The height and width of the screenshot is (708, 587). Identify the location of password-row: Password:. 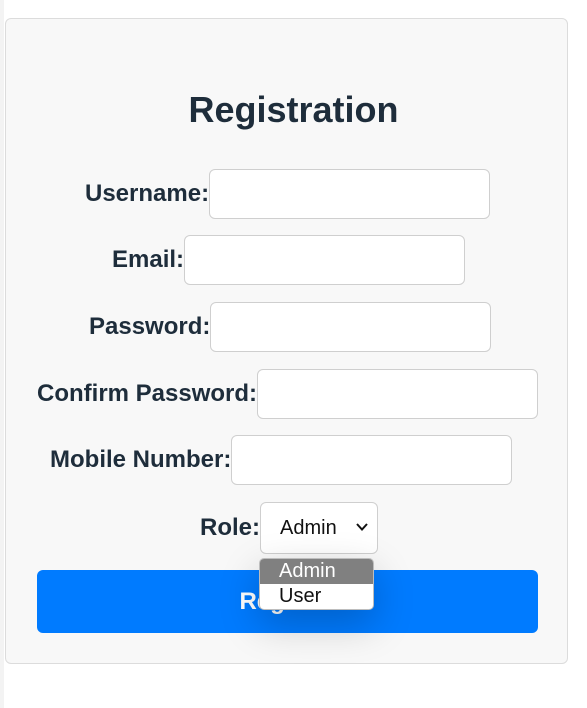
(290, 327).